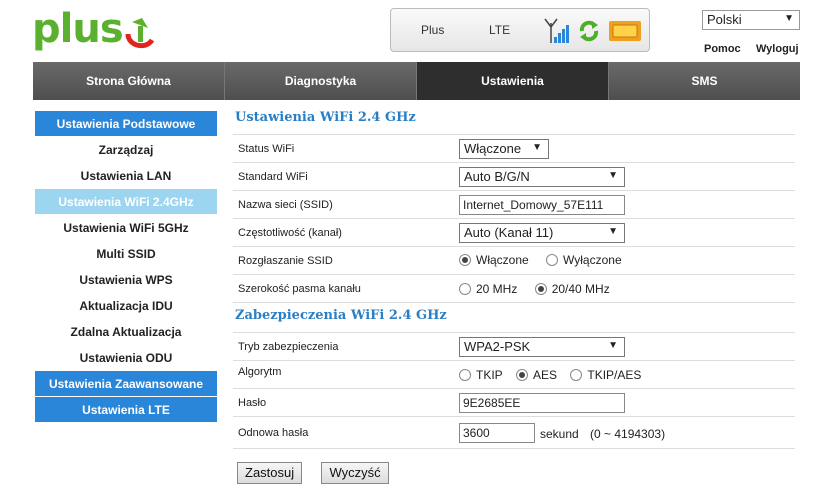 This screenshot has height=500, width=834. Describe the element at coordinates (589, 31) in the screenshot. I see `refresh-icon` at that location.